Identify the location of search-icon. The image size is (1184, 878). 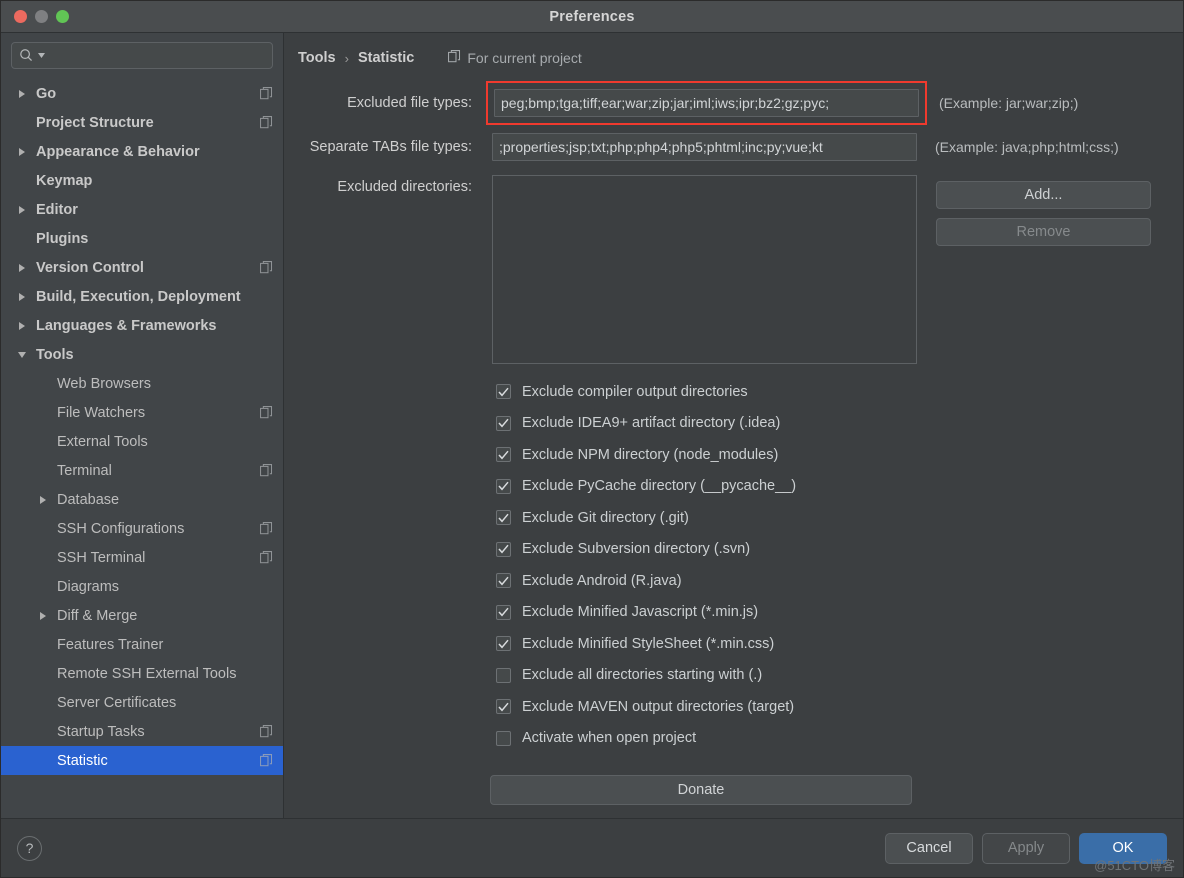
(26, 55).